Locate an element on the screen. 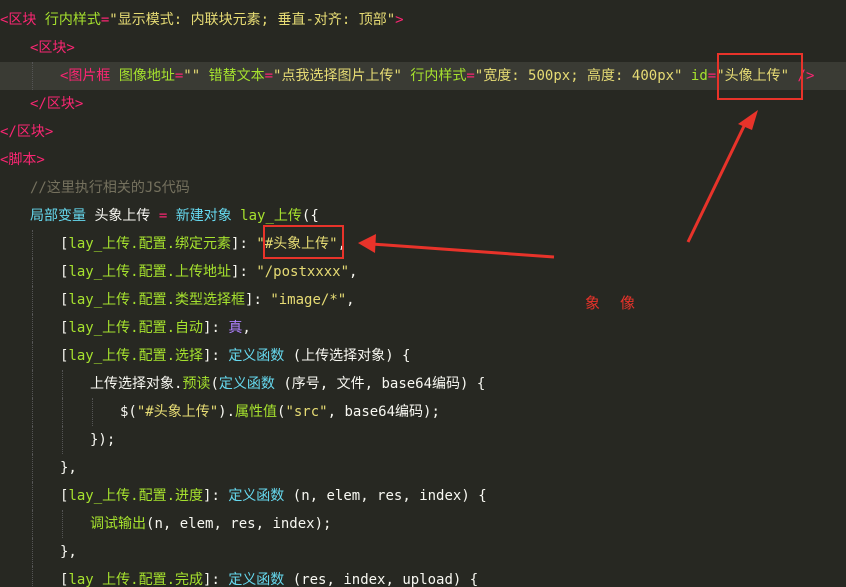 Image resolution: width=846 pixels, height=587 pixels. code-token: "宽度: 500px; 高度: 400px" is located at coordinates (582, 76).